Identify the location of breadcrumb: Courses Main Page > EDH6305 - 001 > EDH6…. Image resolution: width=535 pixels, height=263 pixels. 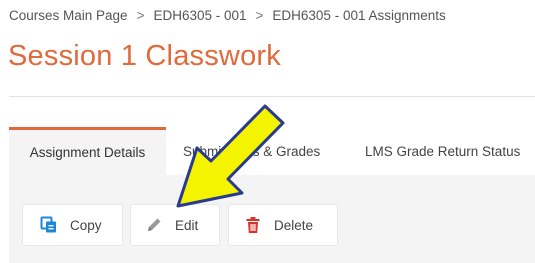
(227, 15).